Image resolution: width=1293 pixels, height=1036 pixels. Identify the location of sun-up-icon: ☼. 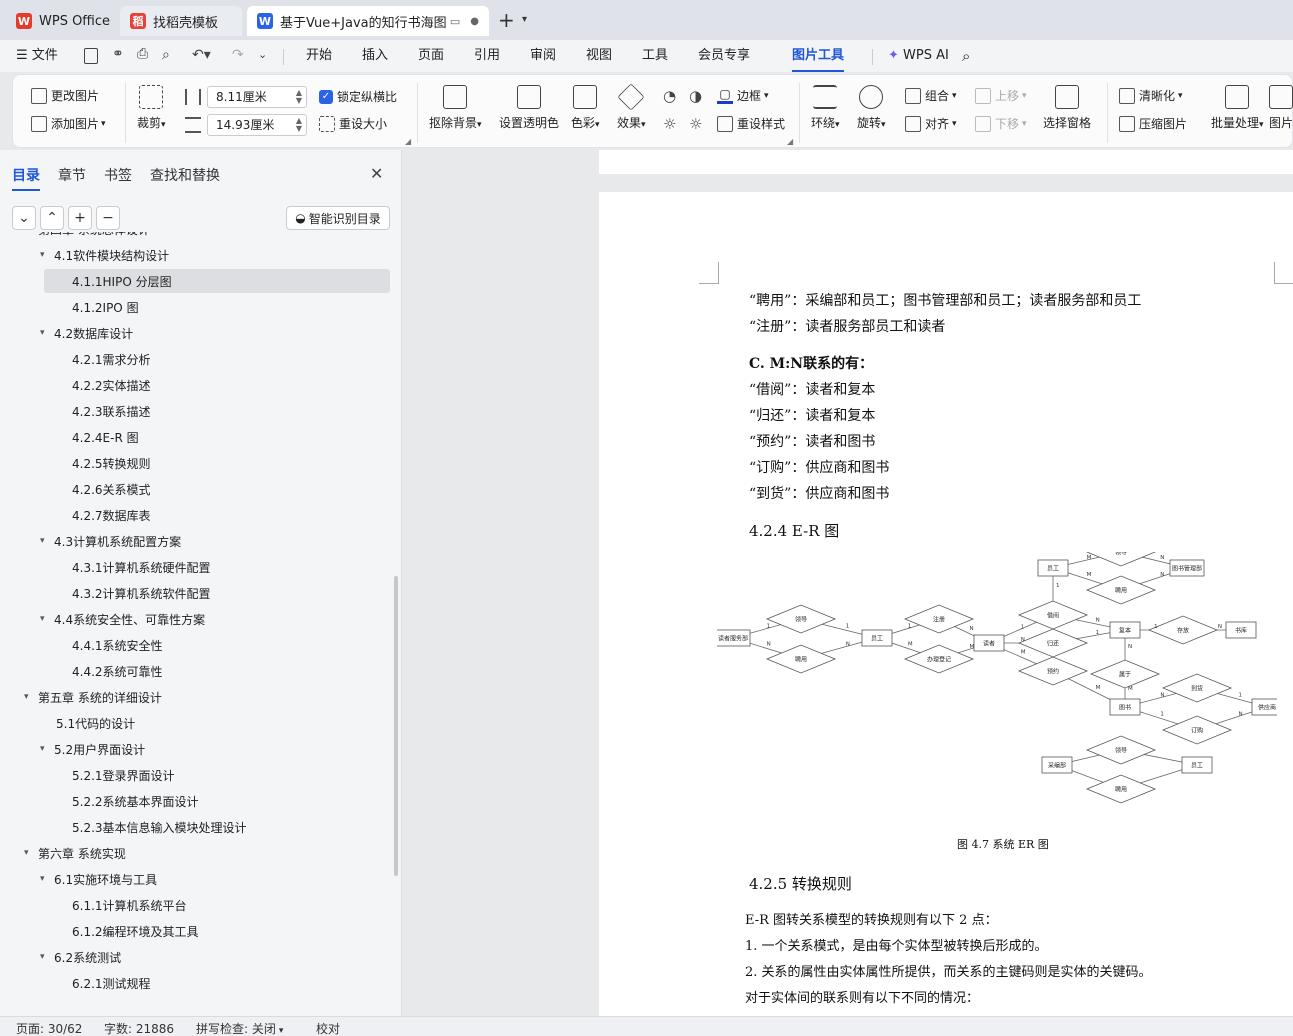
(669, 124).